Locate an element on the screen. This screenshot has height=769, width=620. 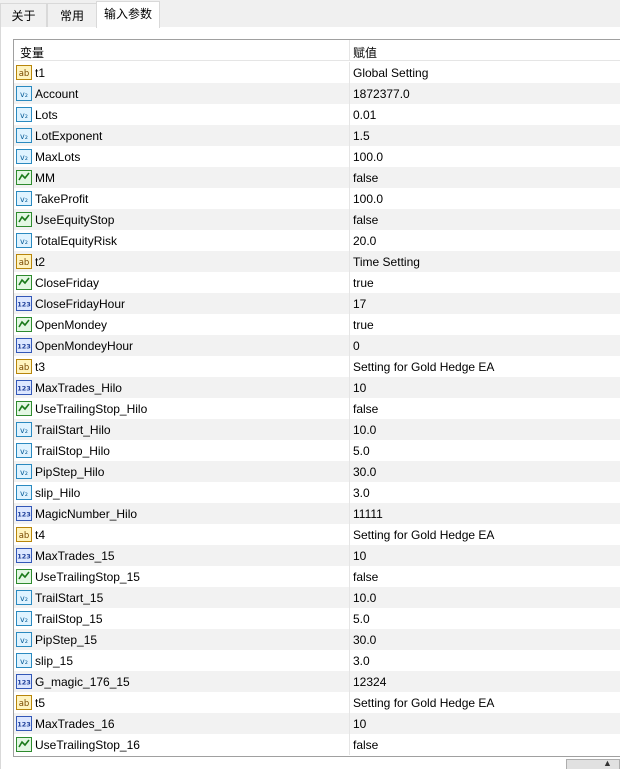
table-row: v₂ PipStep_15 30.0 is located at coordinates (317, 639).